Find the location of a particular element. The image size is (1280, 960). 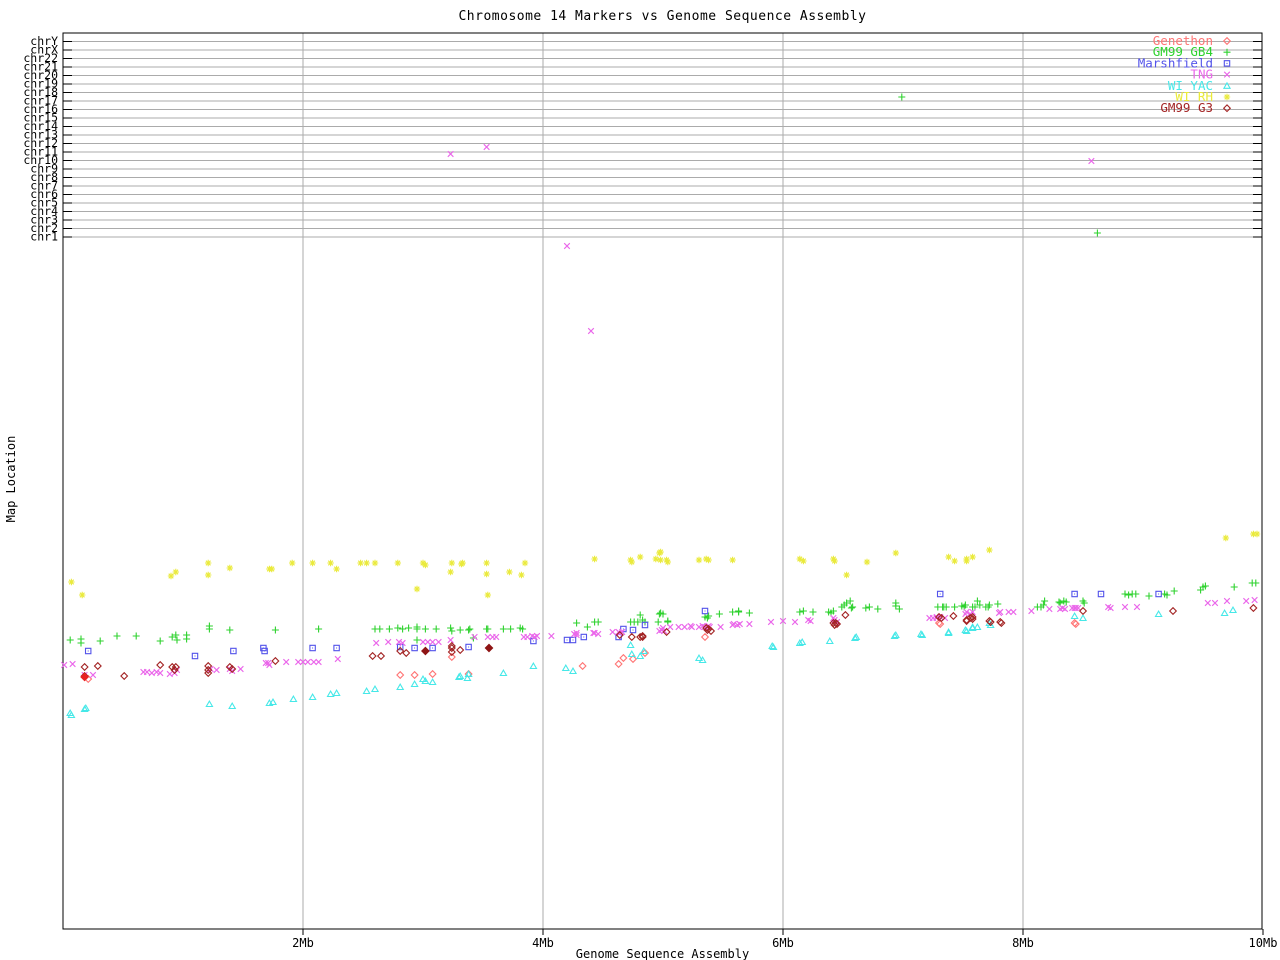

series-gm99-g3 is located at coordinates (669, 642).